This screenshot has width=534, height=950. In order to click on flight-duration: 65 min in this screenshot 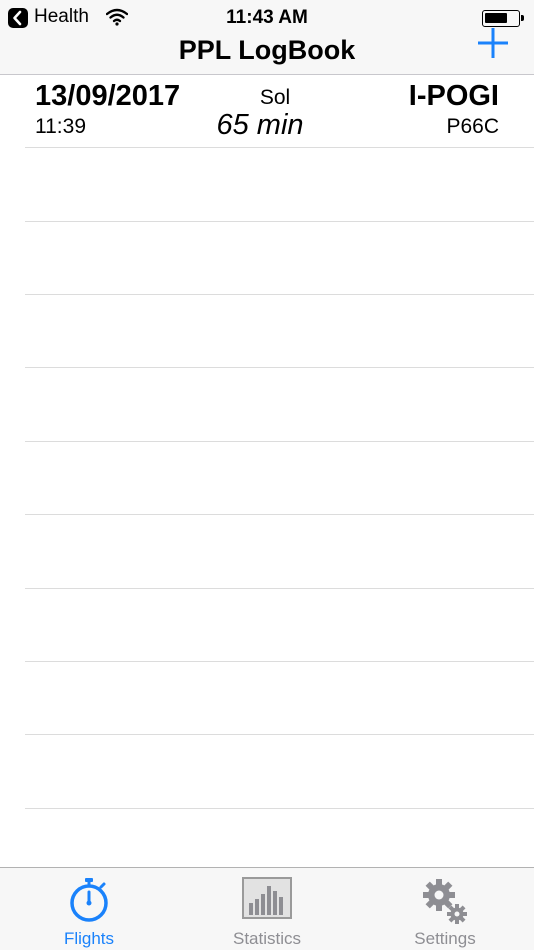, I will do `click(260, 125)`.